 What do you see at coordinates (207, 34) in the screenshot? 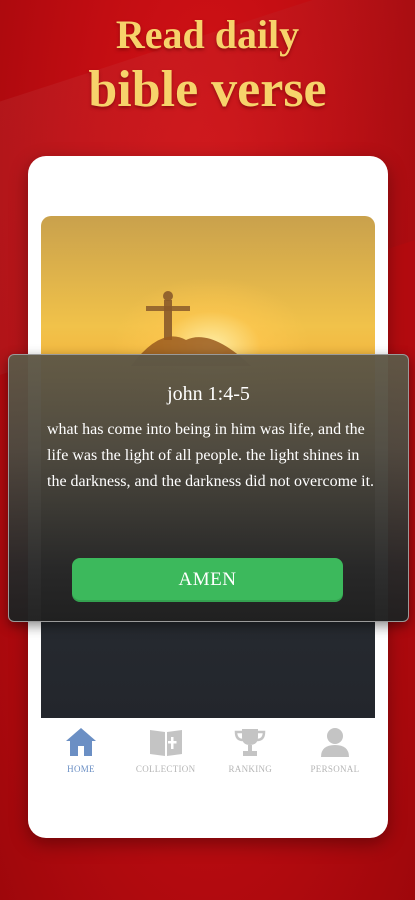
I see `headline-line-1: Read daily` at bounding box center [207, 34].